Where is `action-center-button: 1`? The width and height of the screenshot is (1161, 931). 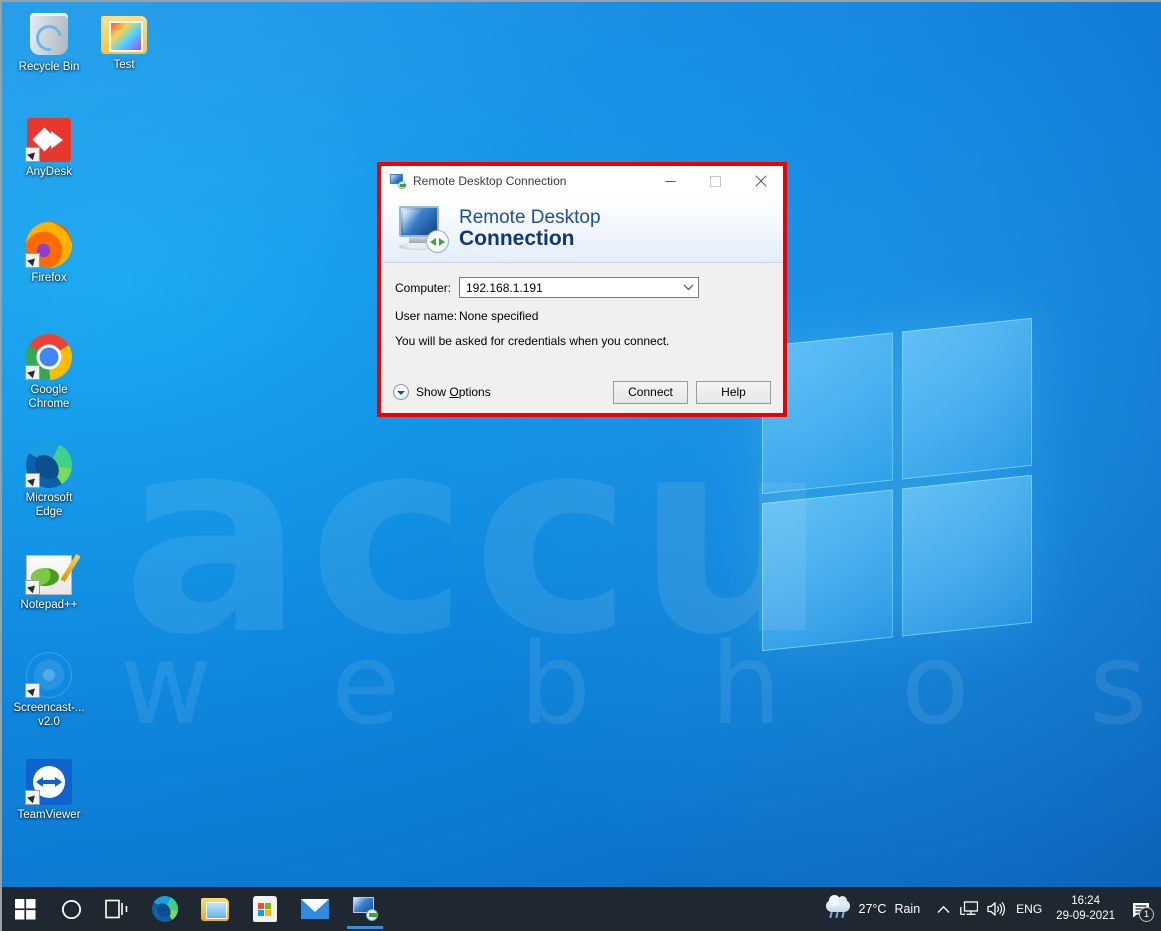 action-center-button: 1 is located at coordinates (1141, 909).